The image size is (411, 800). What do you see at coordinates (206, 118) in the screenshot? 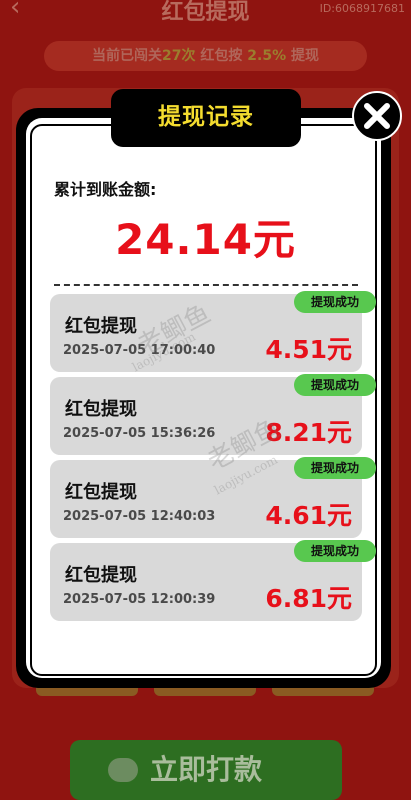
I see `dialog-title: 提现记录` at bounding box center [206, 118].